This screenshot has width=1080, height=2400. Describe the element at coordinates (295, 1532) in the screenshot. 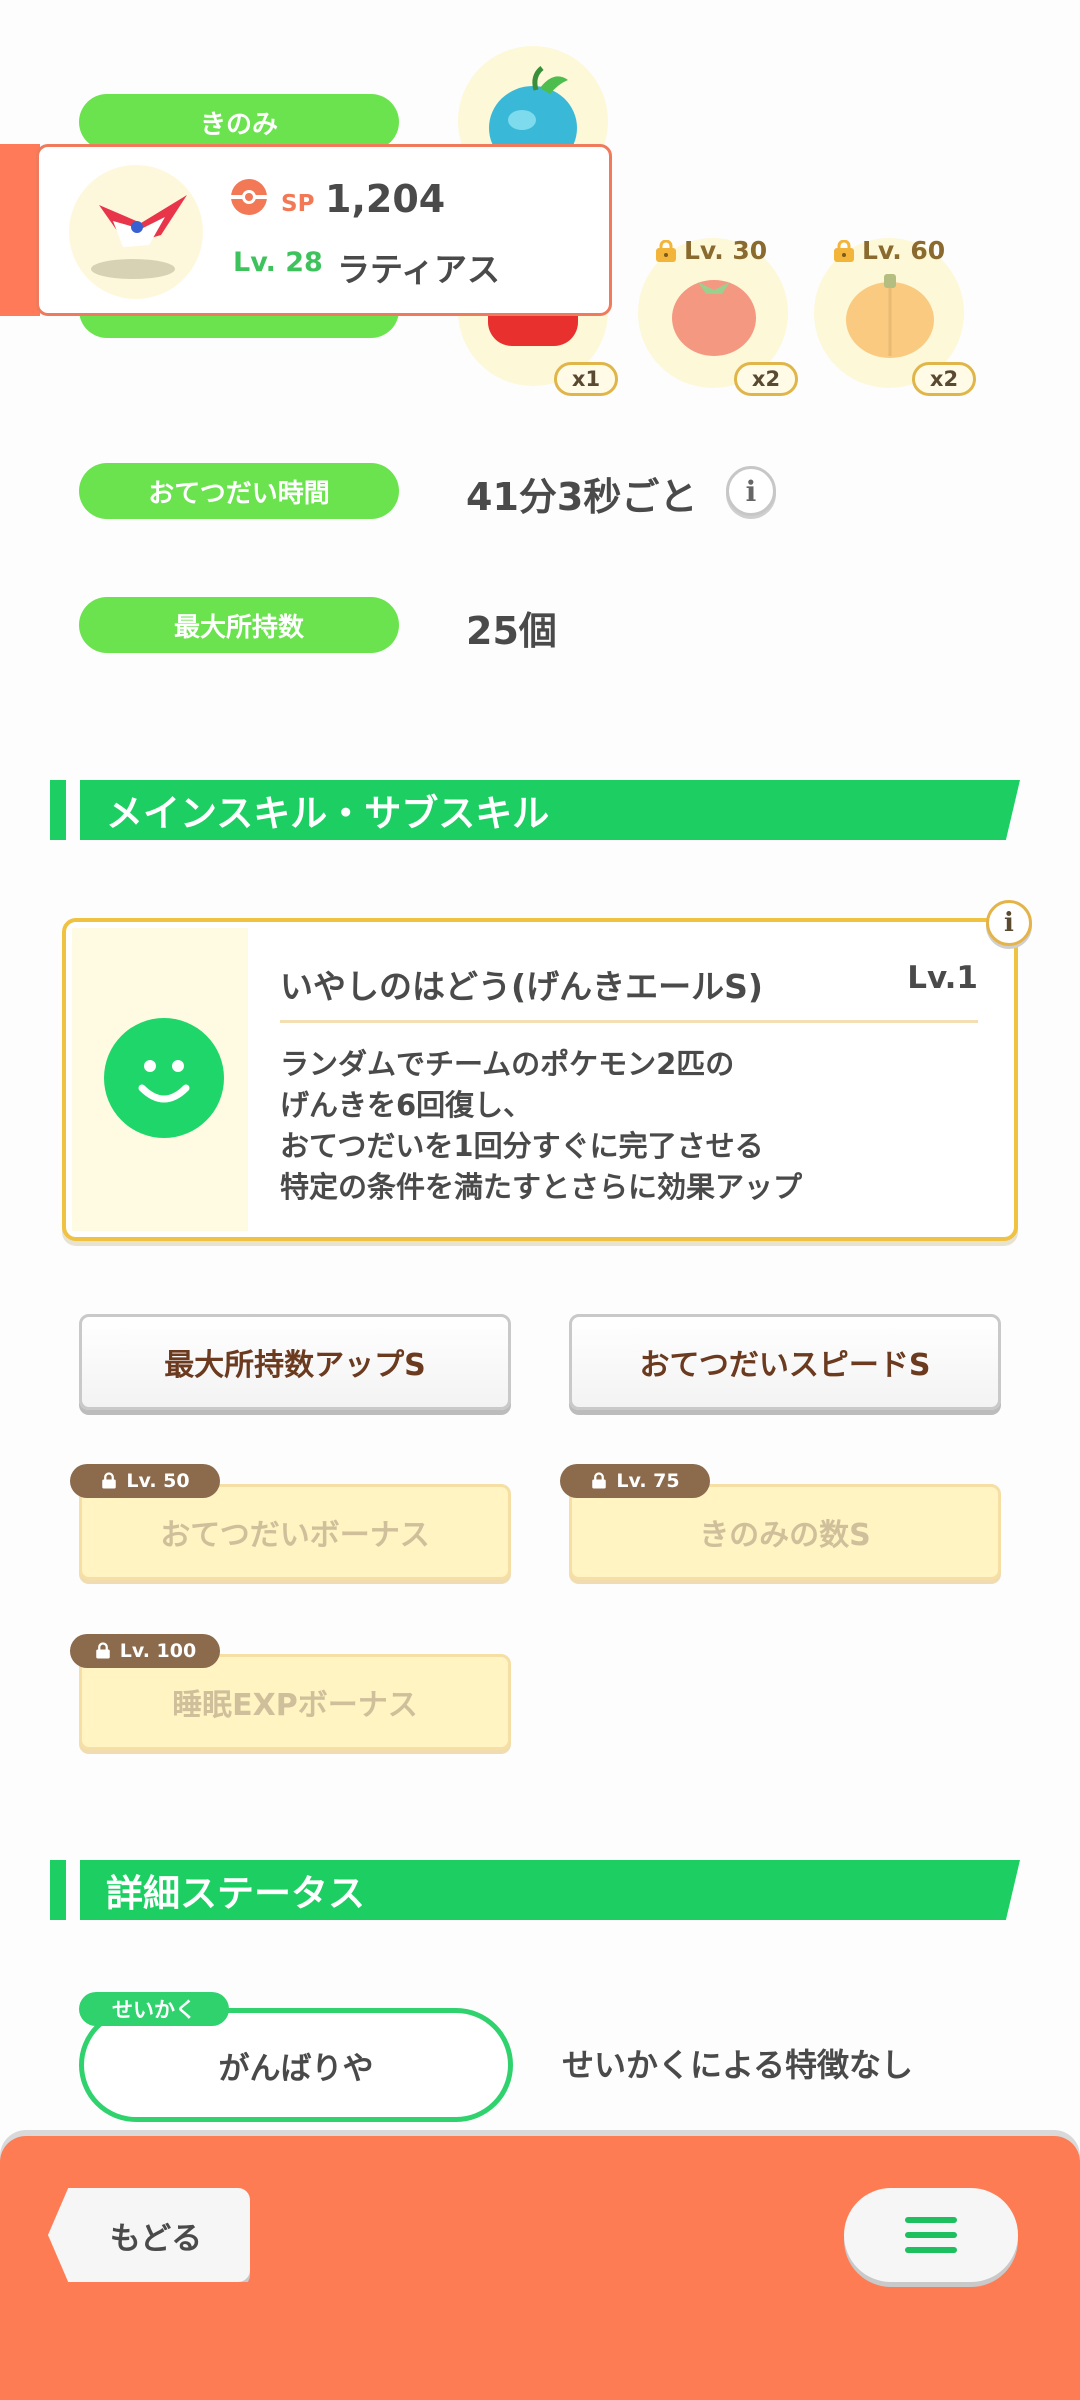

I see `sub-skill-3-button: おてつだいボーナス` at that location.